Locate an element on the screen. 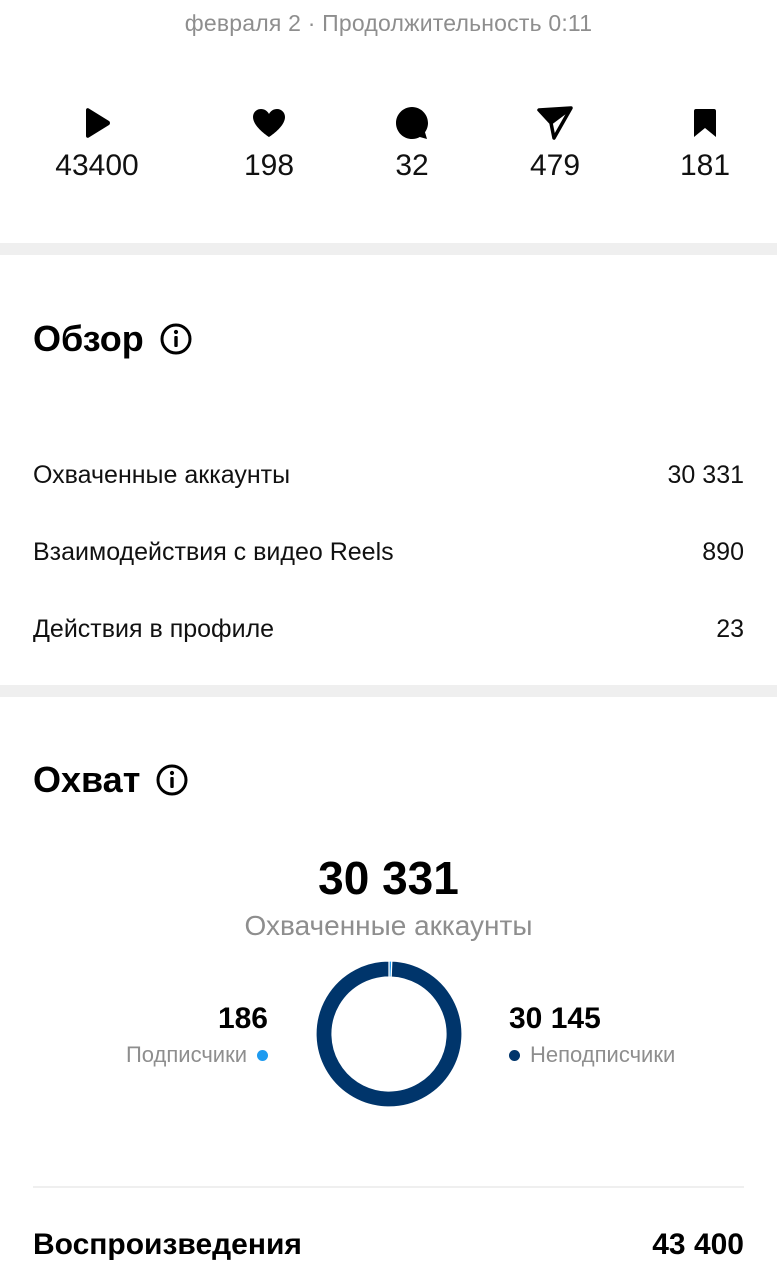 The height and width of the screenshot is (1280, 777). row-label: Взаимодействия с видео Reels is located at coordinates (213, 552).